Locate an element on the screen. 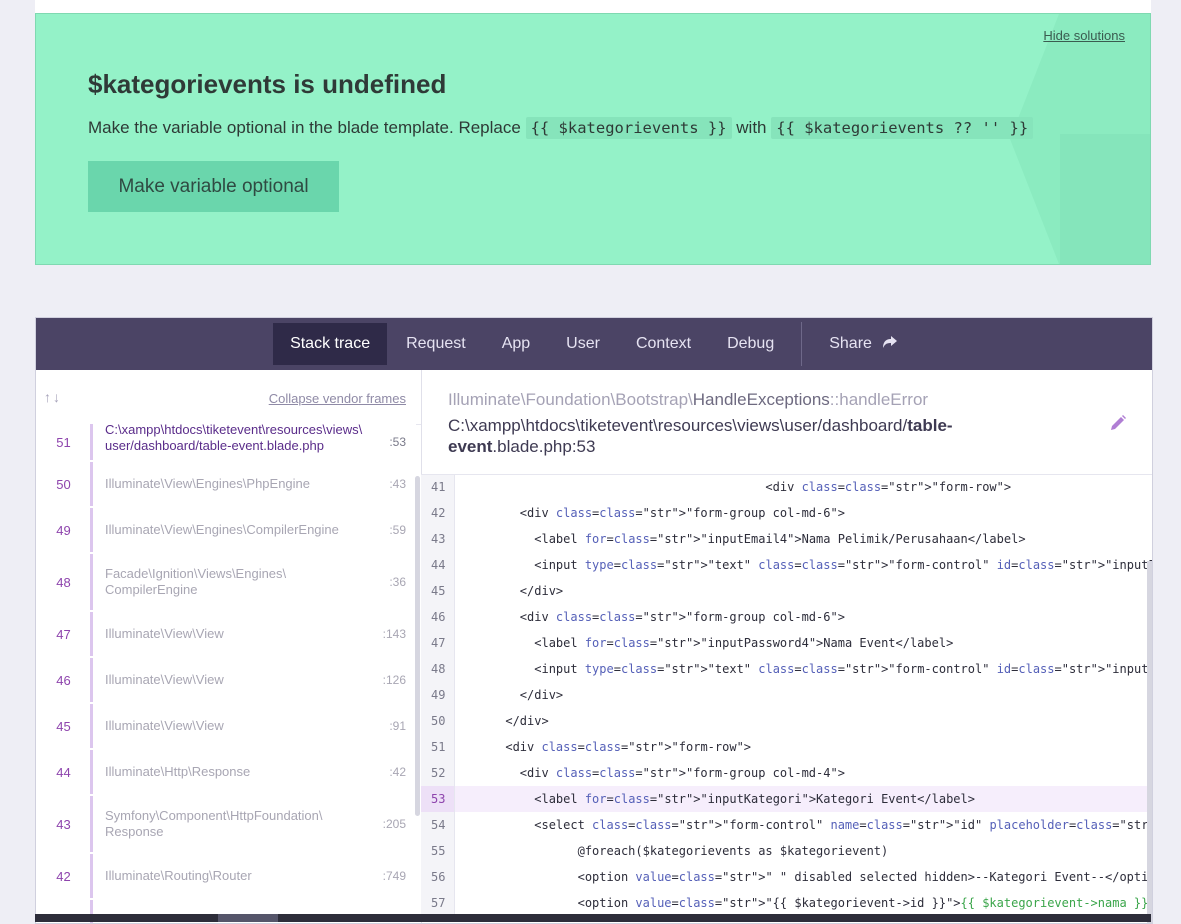 The image size is (1181, 924). tab-separator is located at coordinates (802, 344).